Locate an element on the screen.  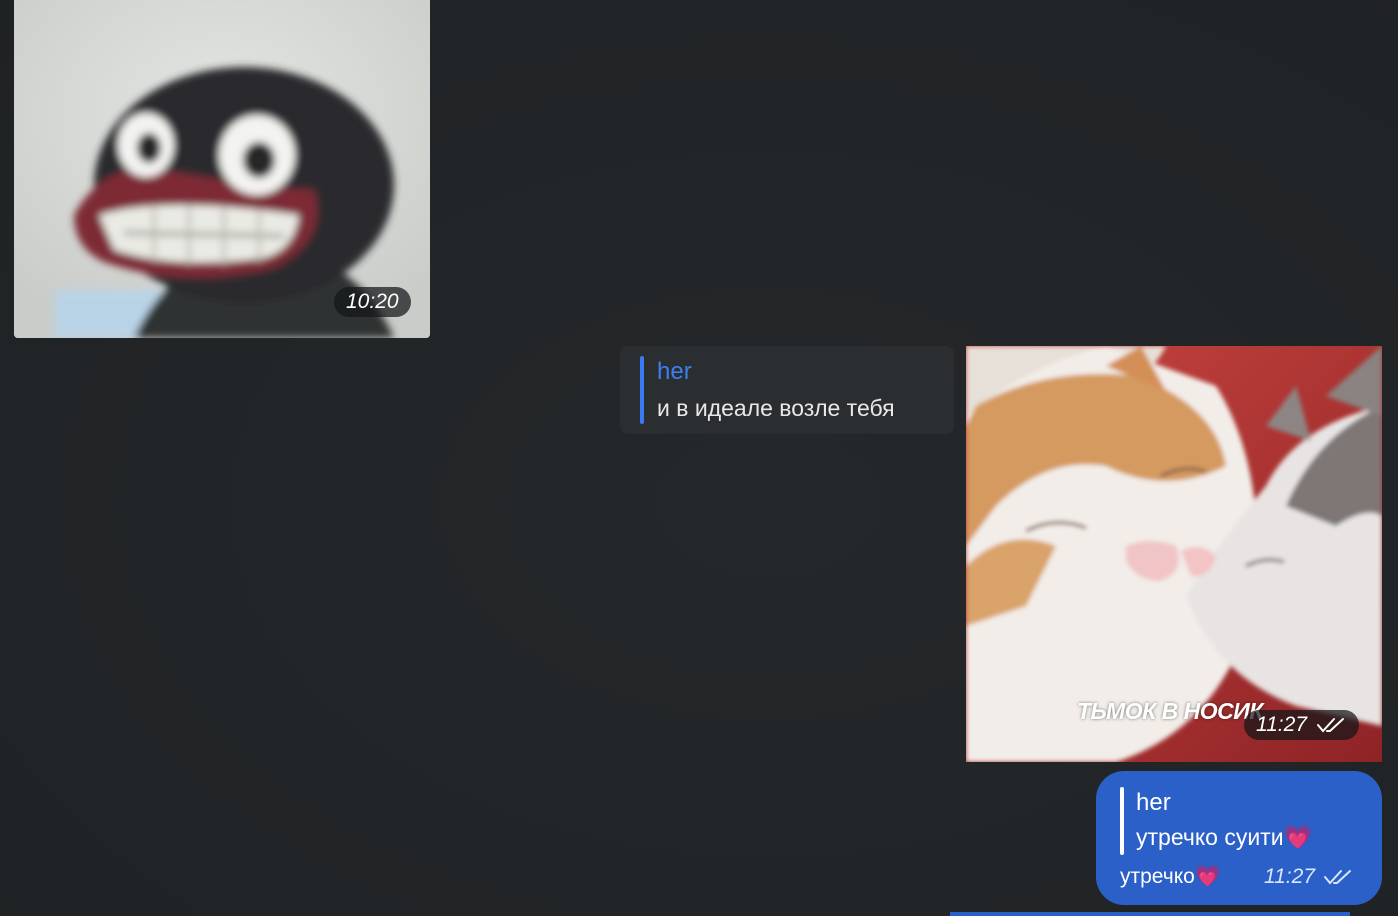
reply-quote: her и в идеале возле тебя is located at coordinates (787, 390).